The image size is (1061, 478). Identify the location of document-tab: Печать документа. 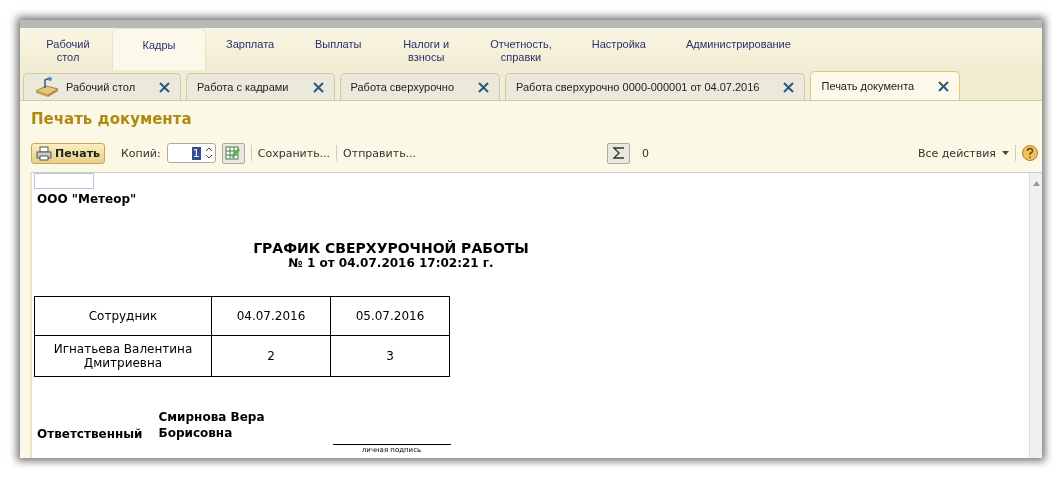
(885, 85).